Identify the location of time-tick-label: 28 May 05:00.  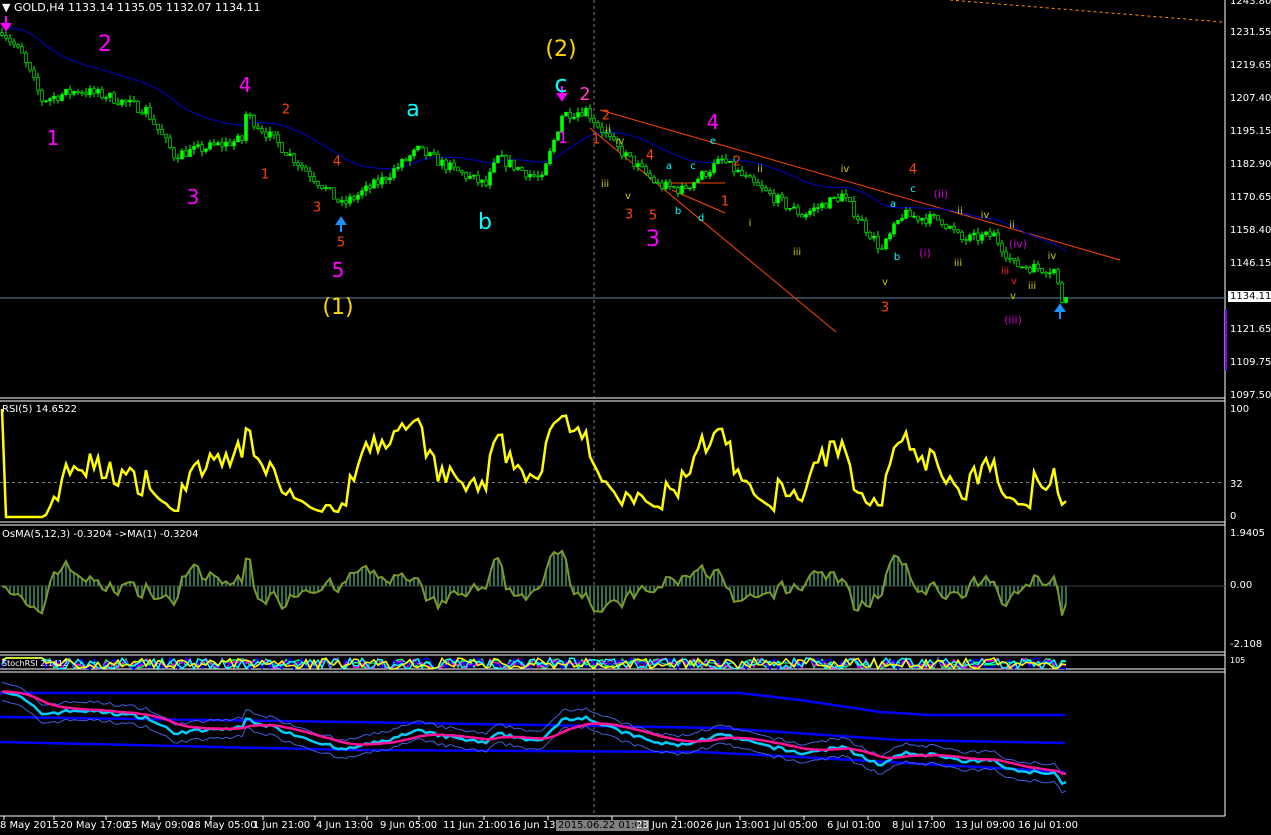
(222, 825).